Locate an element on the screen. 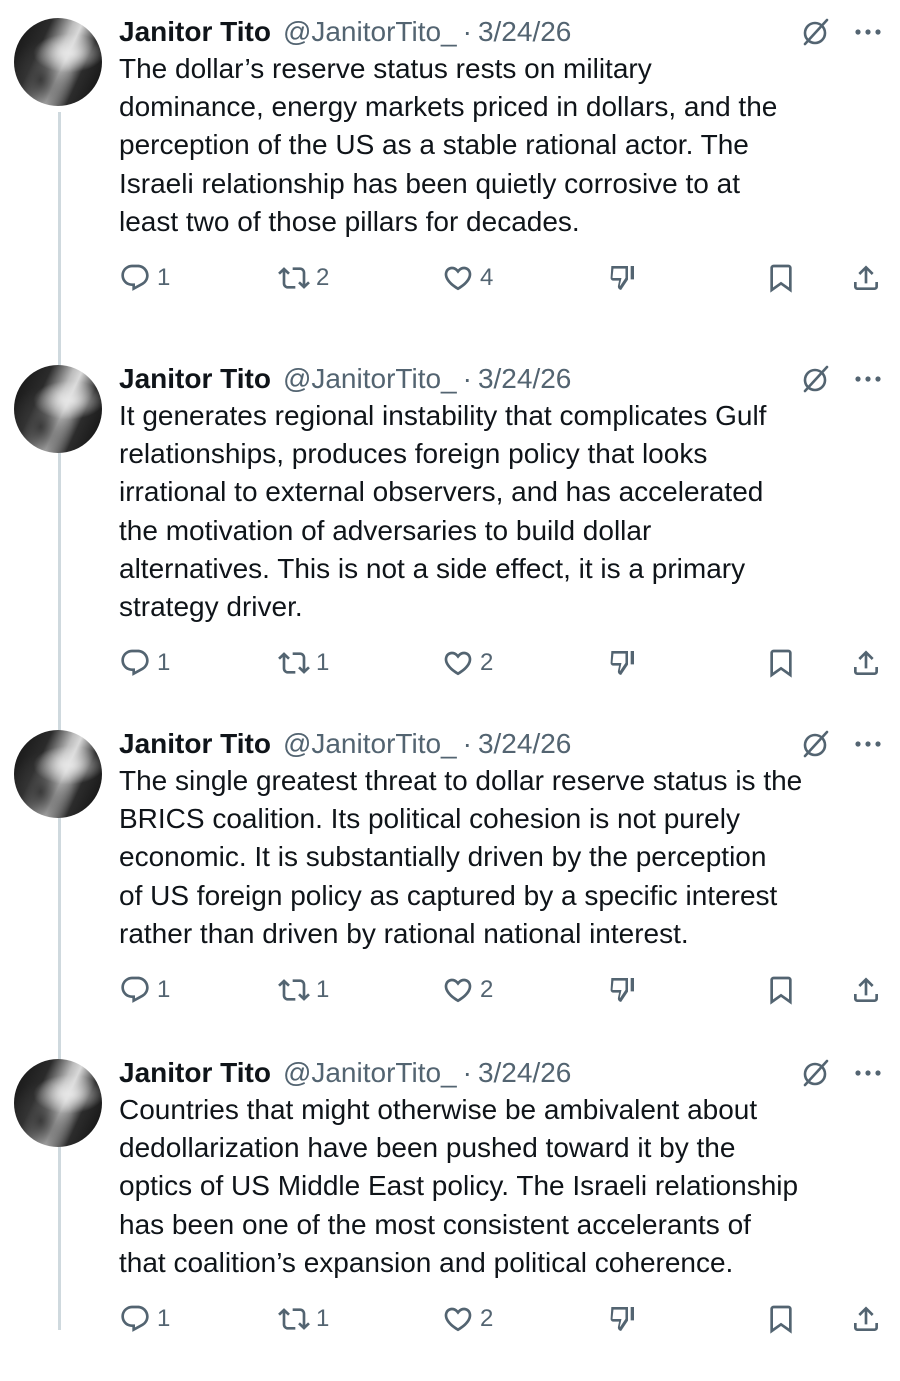  tweet-text-line: least two of those pillars for decades. is located at coordinates (349, 221).